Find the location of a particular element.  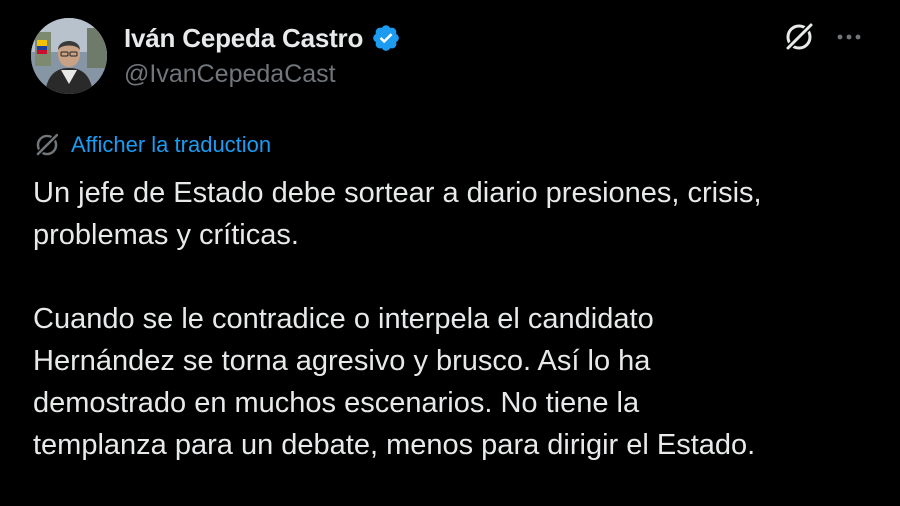

avatar-image is located at coordinates (69, 56).